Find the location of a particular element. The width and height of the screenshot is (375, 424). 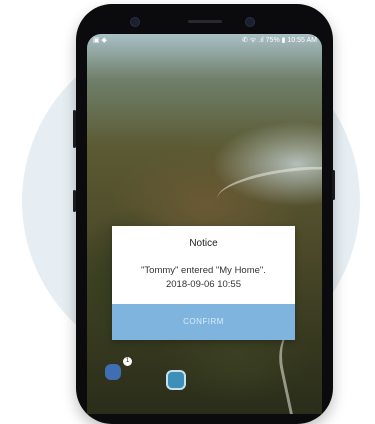

front-camera is located at coordinates (250, 22).